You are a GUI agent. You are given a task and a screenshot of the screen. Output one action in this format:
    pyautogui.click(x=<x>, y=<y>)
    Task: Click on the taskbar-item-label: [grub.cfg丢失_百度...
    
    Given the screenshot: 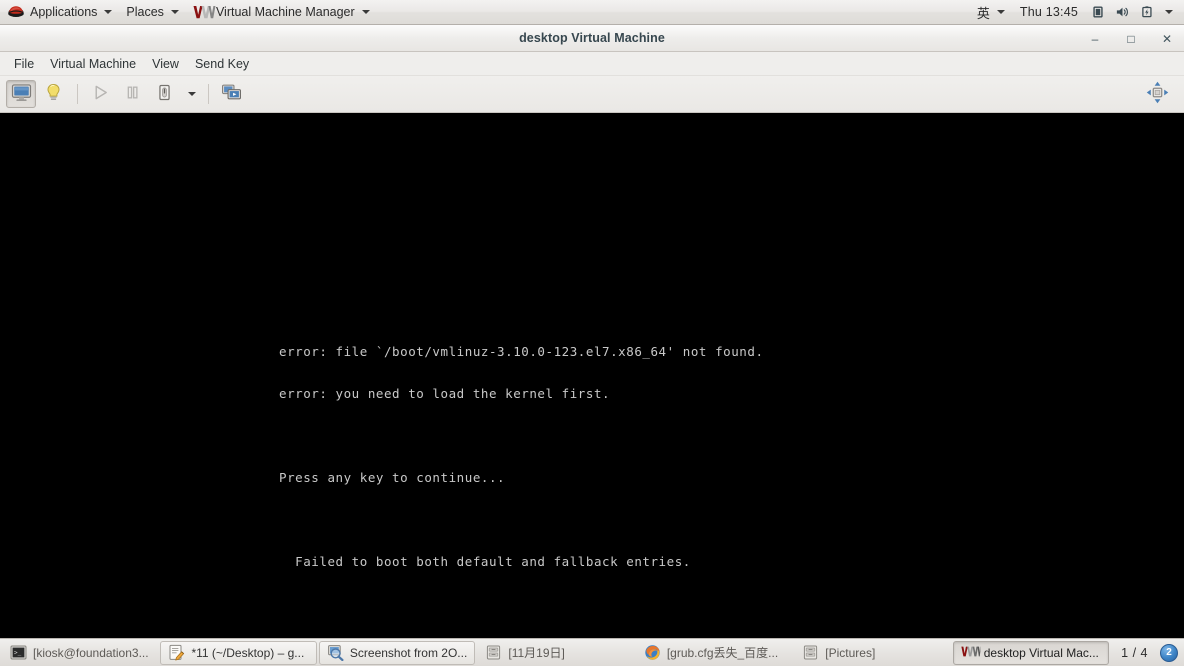 What is the action you would take?
    pyautogui.click(x=722, y=653)
    